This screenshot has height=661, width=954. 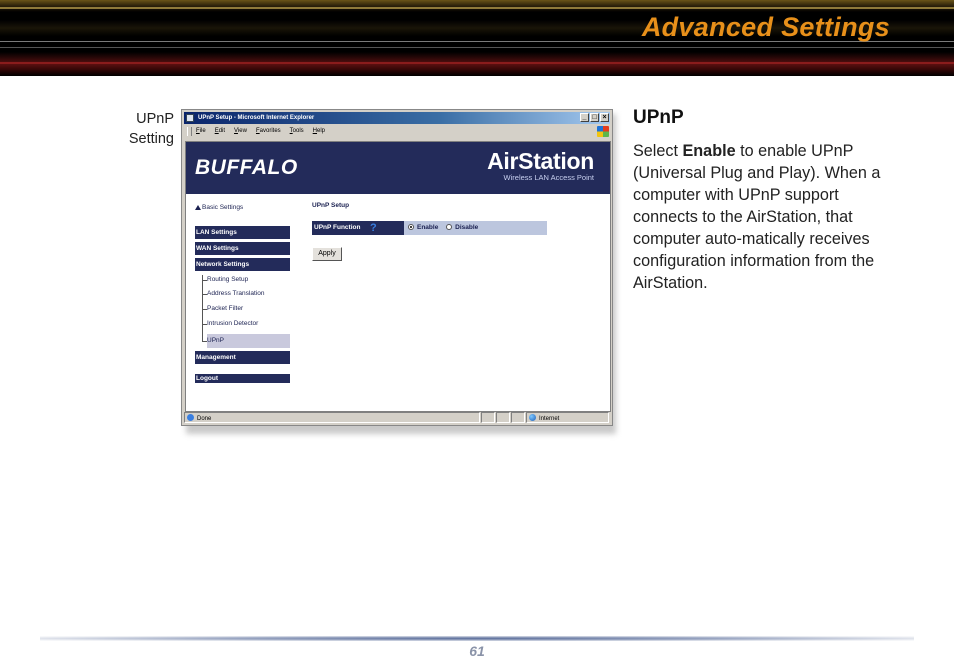 I want to click on nav-management: Management, so click(x=242, y=357).